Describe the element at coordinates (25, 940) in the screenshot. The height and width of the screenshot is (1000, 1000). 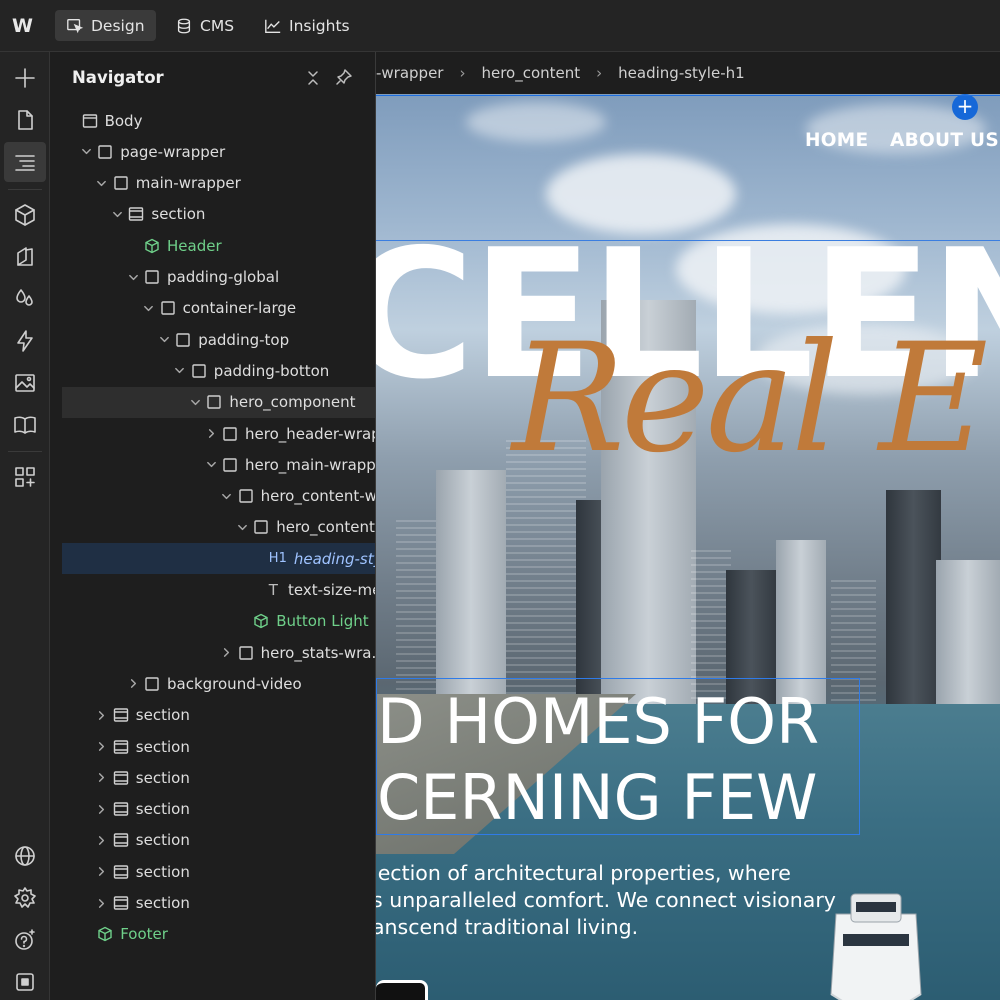
I see `help-button` at that location.